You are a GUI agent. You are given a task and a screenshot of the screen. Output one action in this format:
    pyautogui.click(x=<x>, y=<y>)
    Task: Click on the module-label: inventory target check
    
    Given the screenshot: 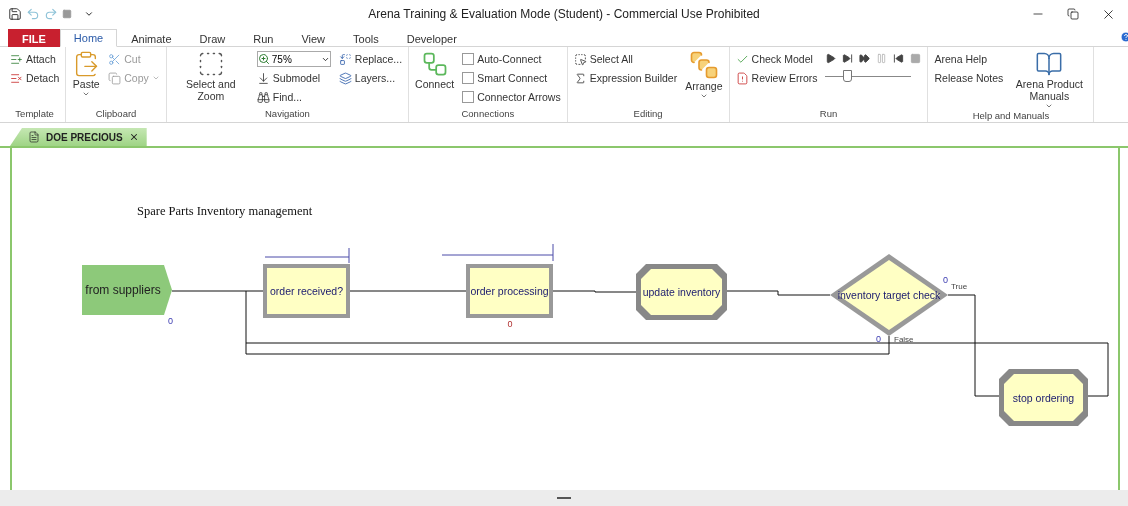 What is the action you would take?
    pyautogui.click(x=889, y=295)
    